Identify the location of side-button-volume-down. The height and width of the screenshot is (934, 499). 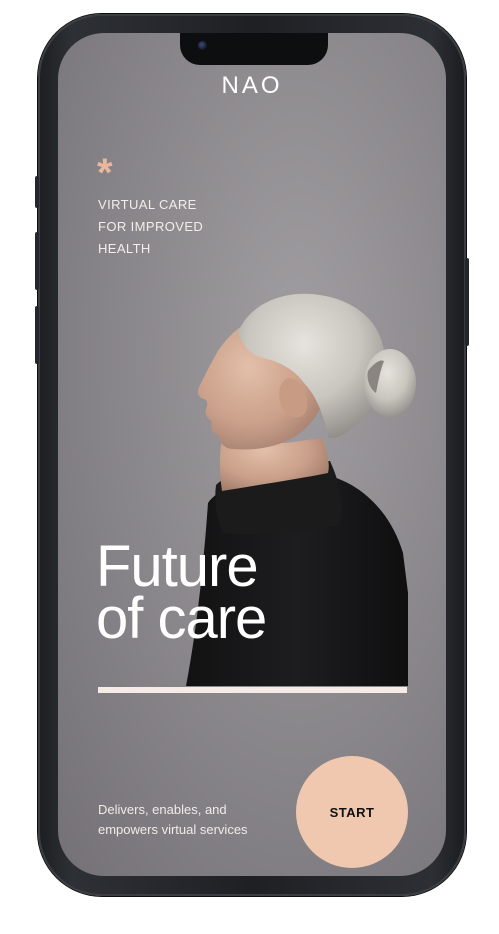
(37, 335).